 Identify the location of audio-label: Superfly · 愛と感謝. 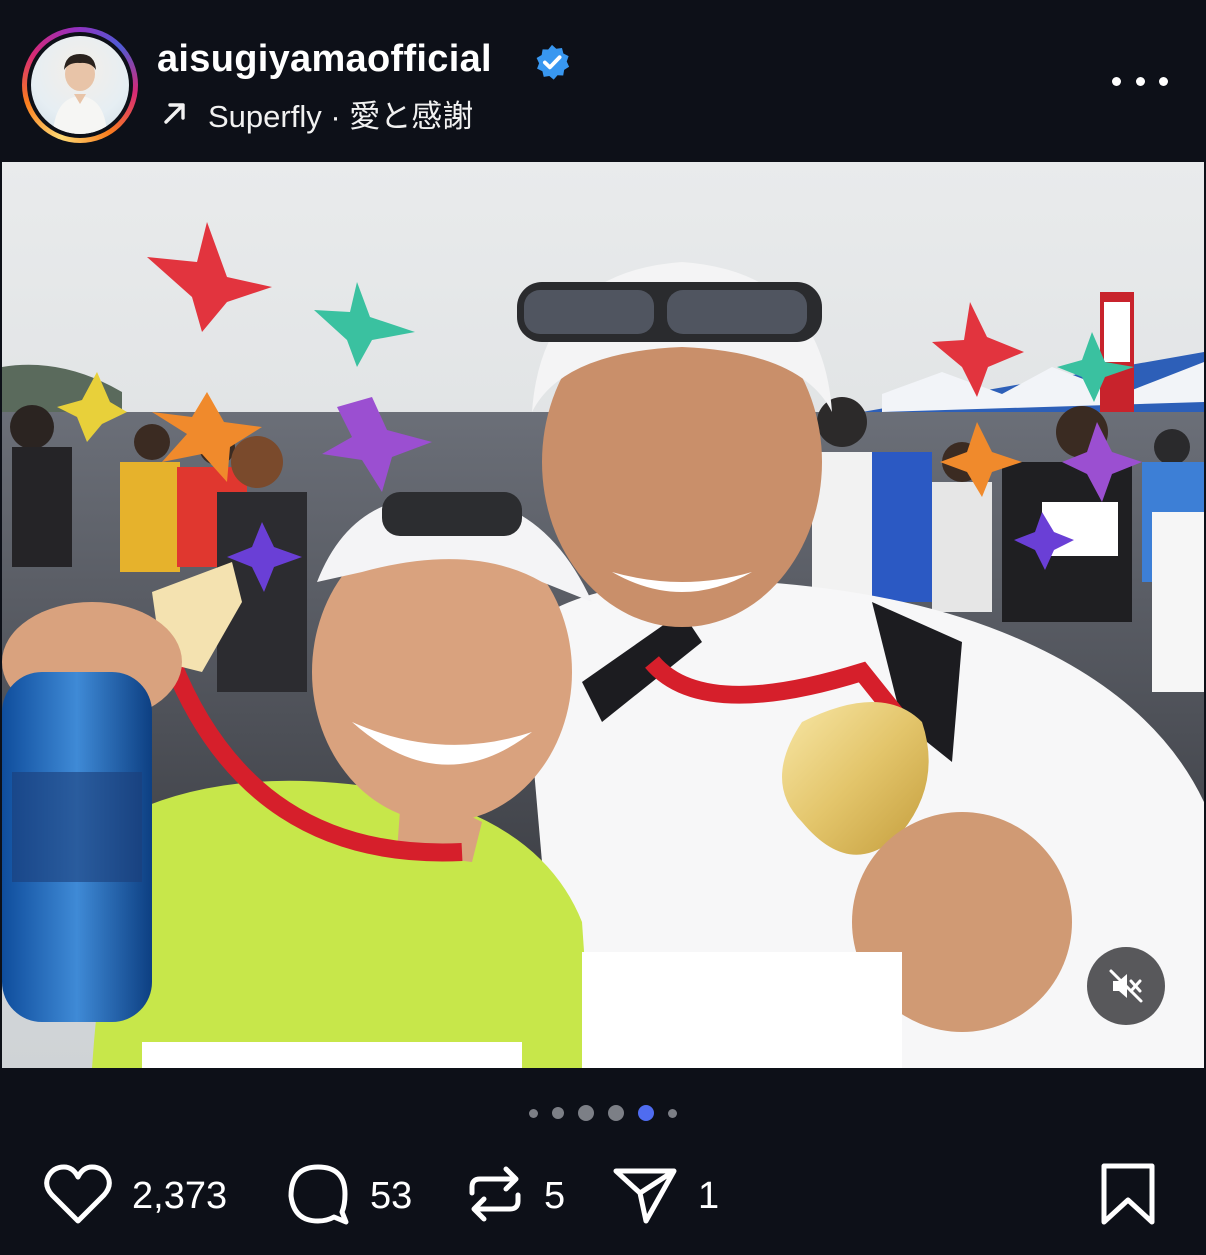
(341, 116).